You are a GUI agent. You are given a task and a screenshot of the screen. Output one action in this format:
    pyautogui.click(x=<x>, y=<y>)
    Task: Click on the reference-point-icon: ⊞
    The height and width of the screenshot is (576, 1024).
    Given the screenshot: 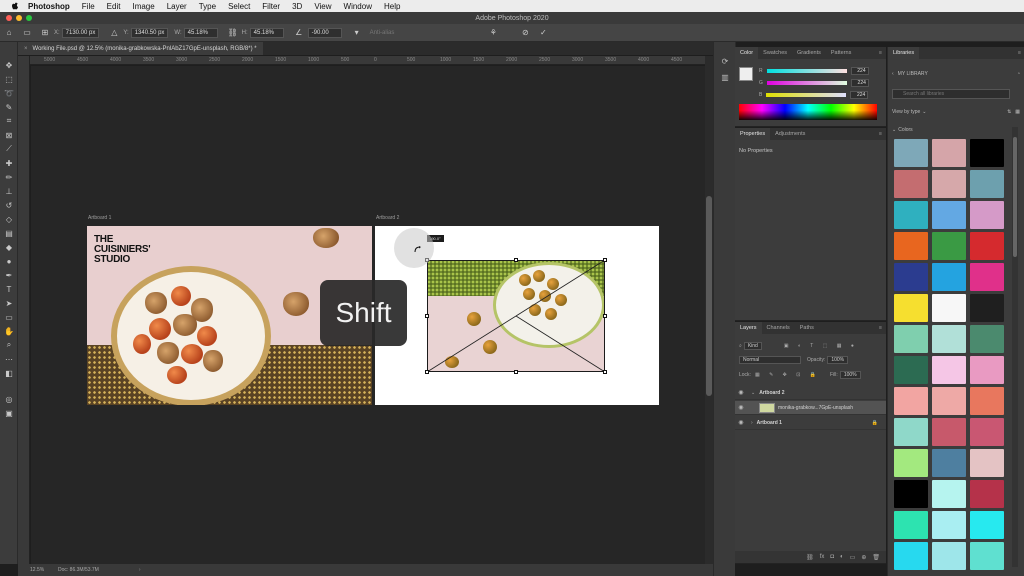 What is the action you would take?
    pyautogui.click(x=45, y=33)
    